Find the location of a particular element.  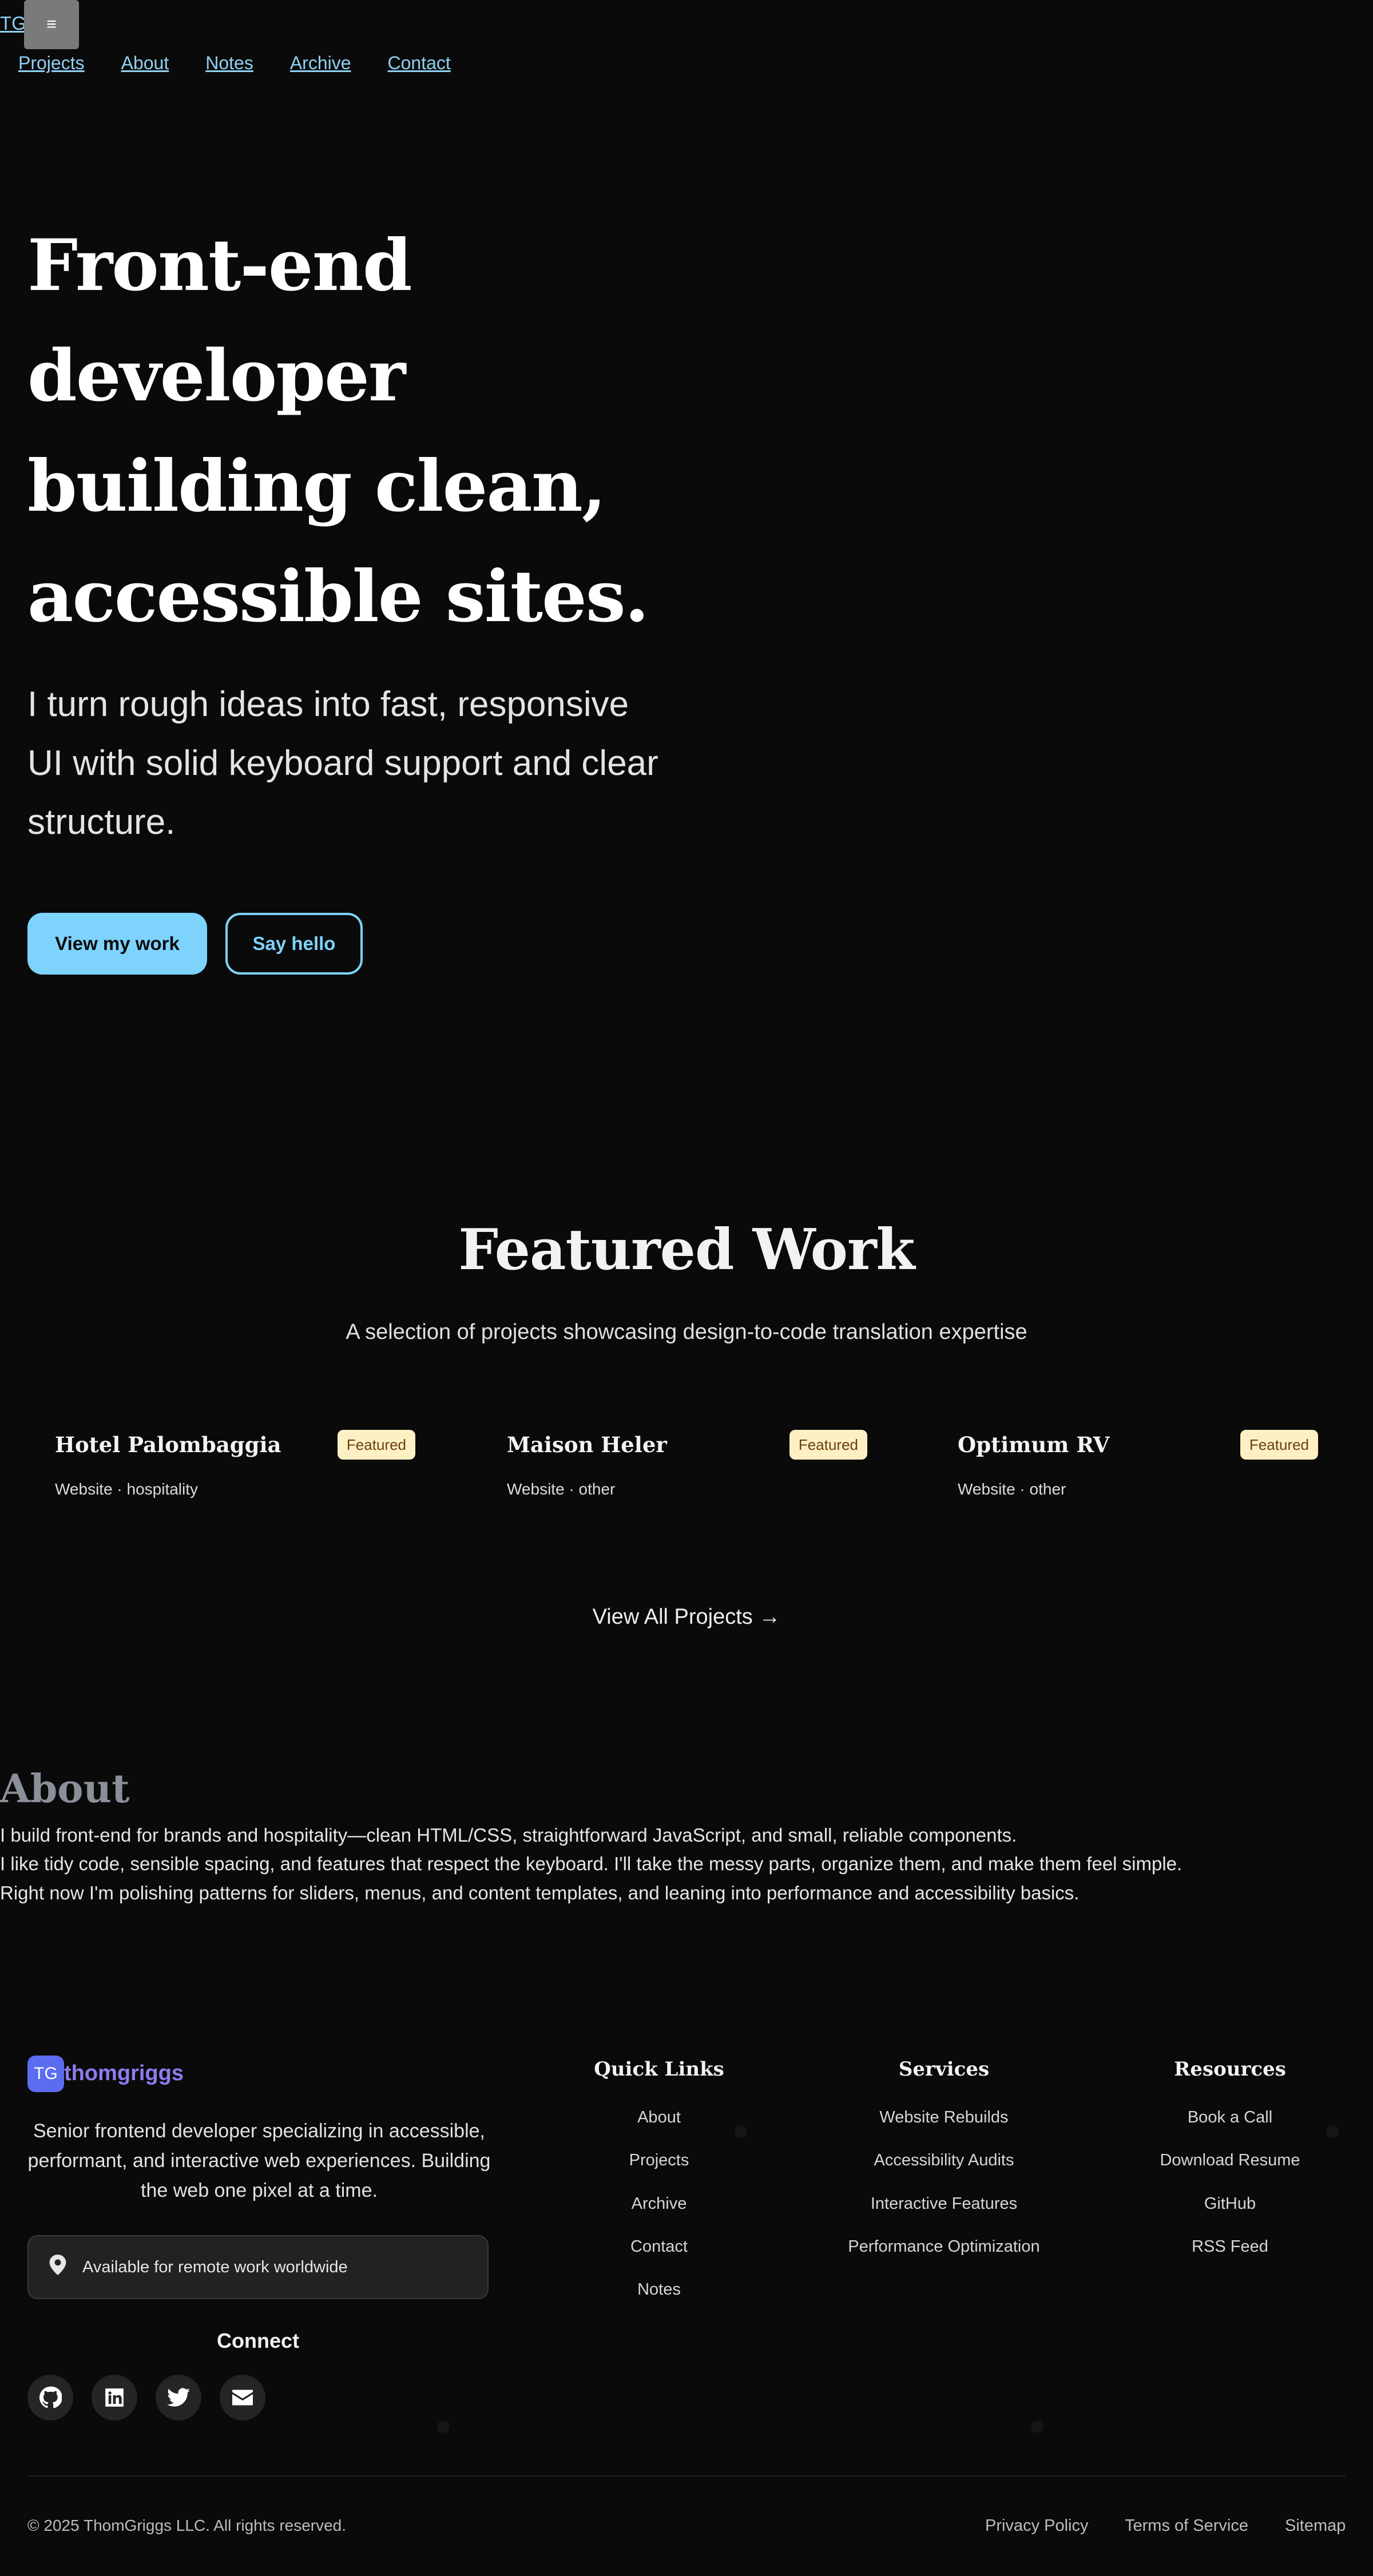

view-work-button: View my work is located at coordinates (117, 944).